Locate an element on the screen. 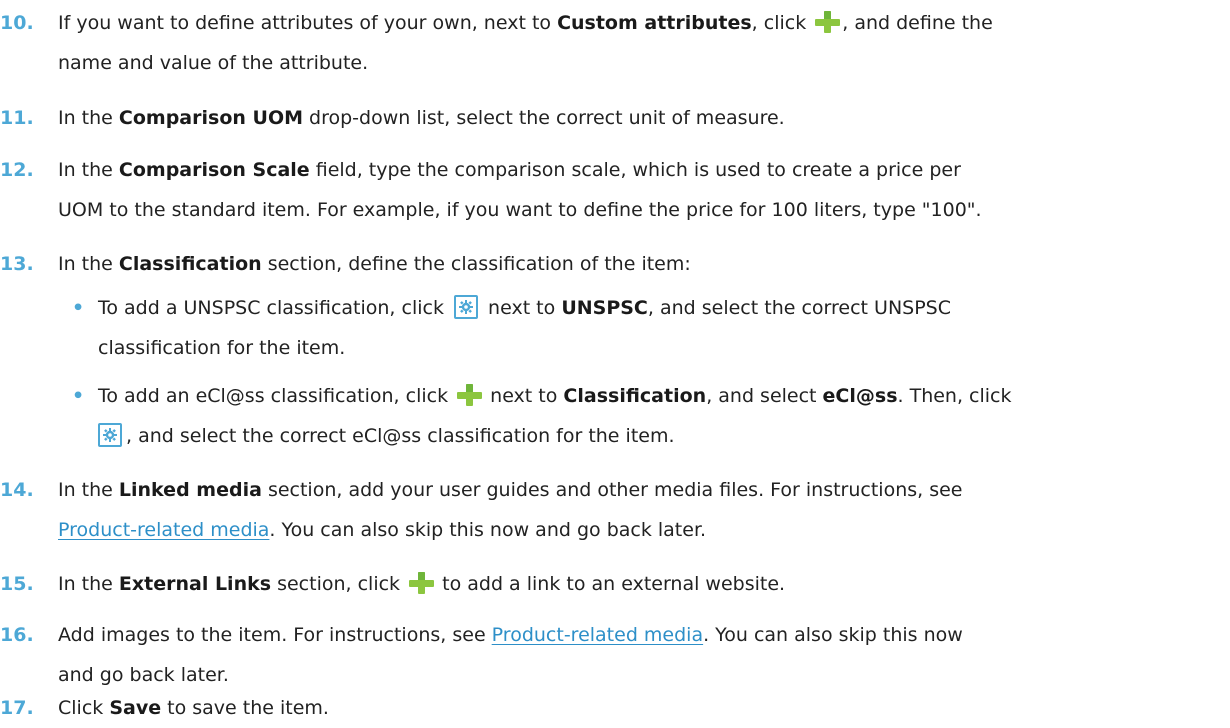 This screenshot has width=1230, height=728. step-number: 13. is located at coordinates (17, 264).